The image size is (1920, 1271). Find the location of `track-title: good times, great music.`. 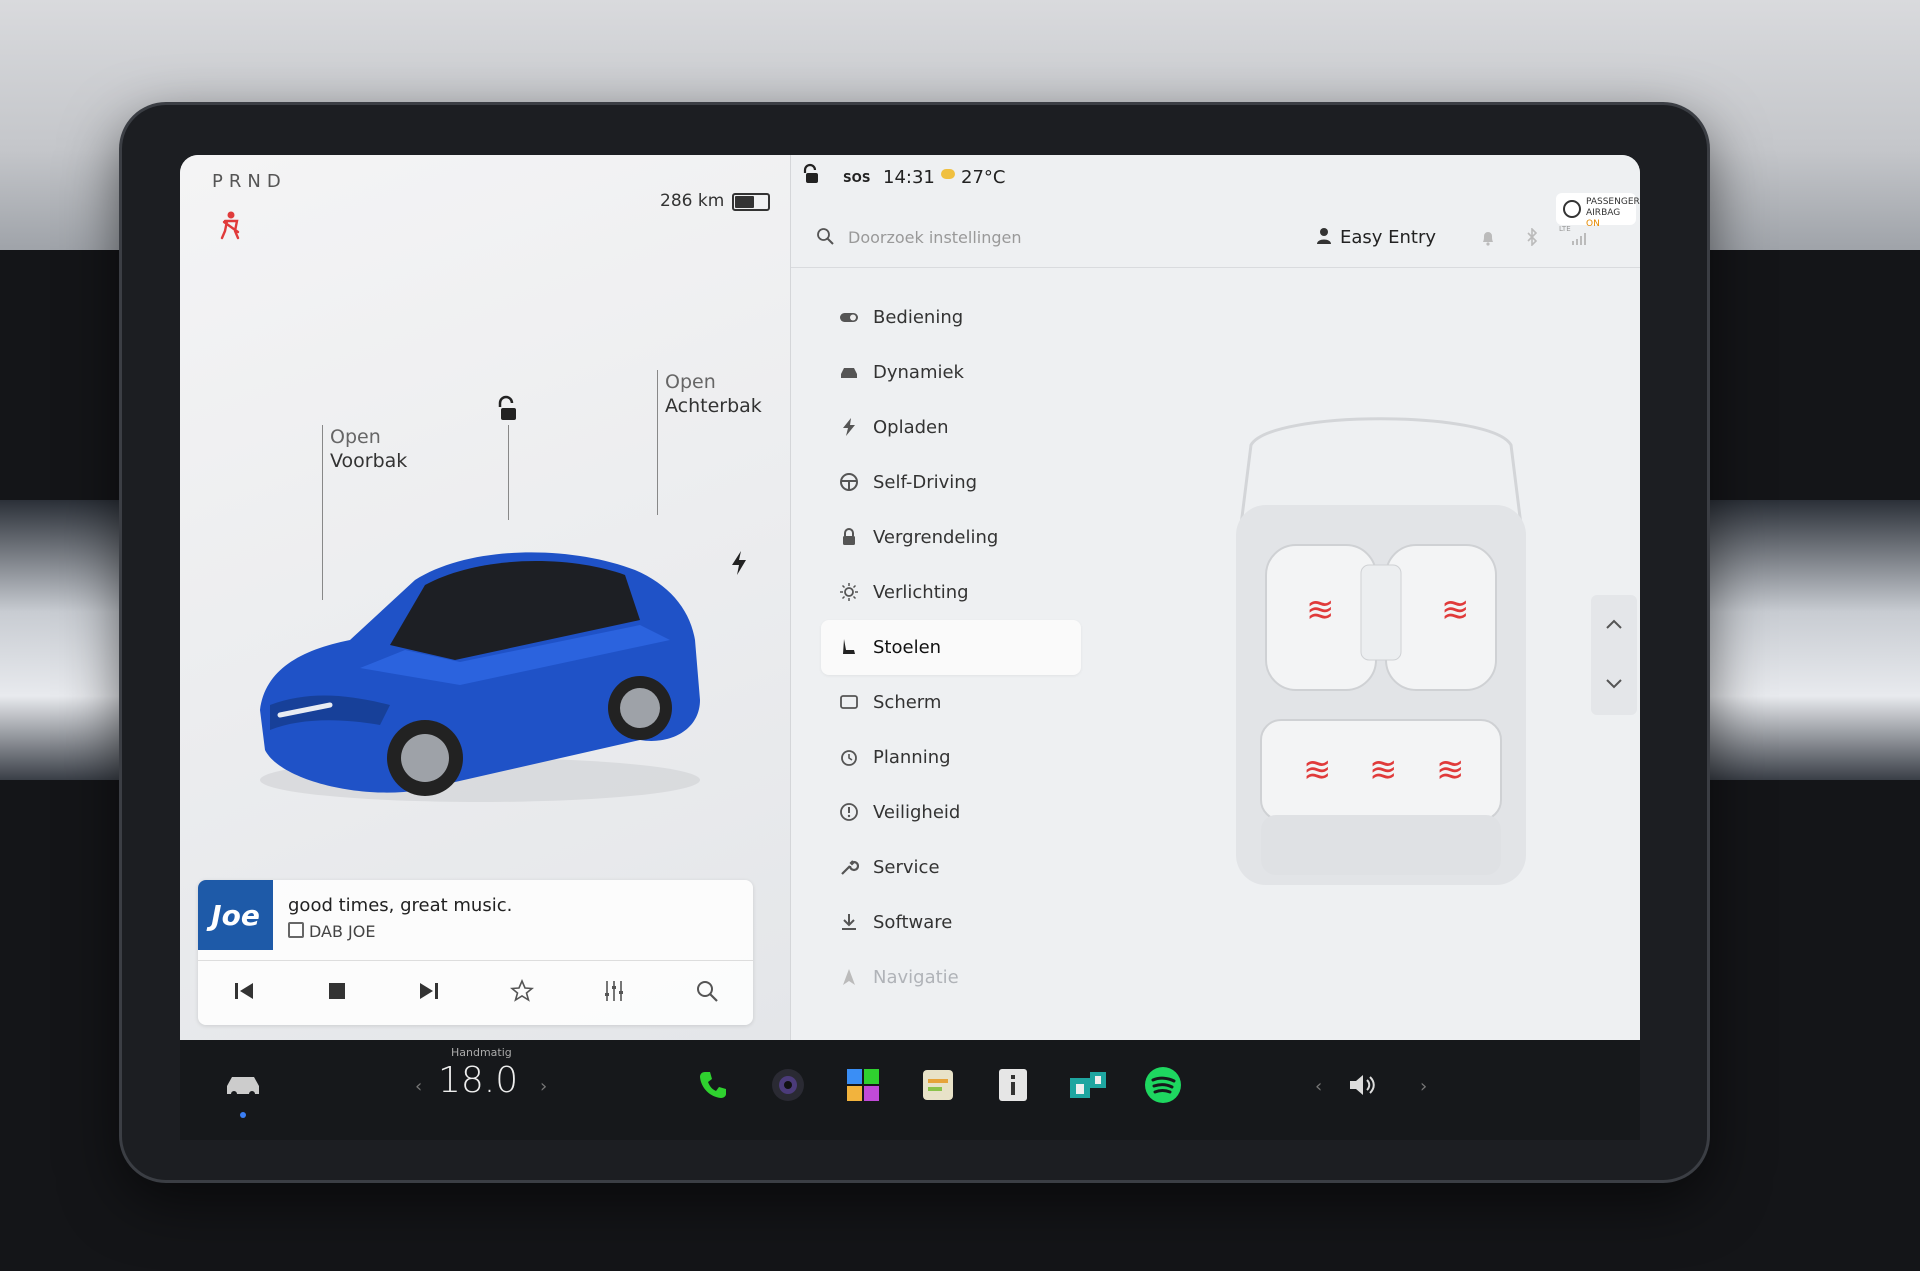

track-title: good times, great music. is located at coordinates (400, 905).